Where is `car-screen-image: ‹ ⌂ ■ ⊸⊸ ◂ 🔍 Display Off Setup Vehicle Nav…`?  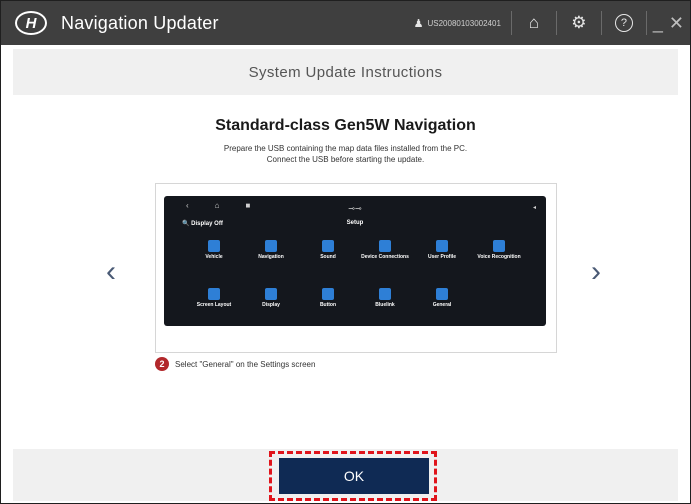
car-screen-image: ‹ ⌂ ■ ⊸⊸ ◂ 🔍 Display Off Setup Vehicle Nav… is located at coordinates (355, 261).